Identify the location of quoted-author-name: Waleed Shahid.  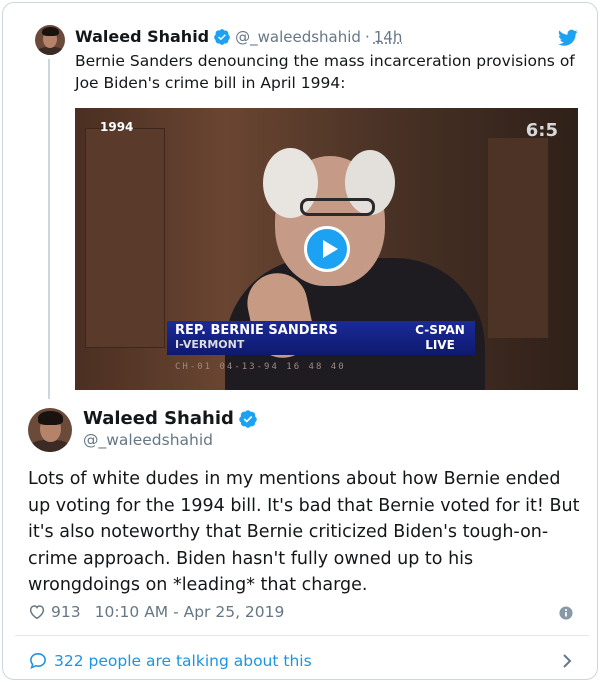
(142, 36).